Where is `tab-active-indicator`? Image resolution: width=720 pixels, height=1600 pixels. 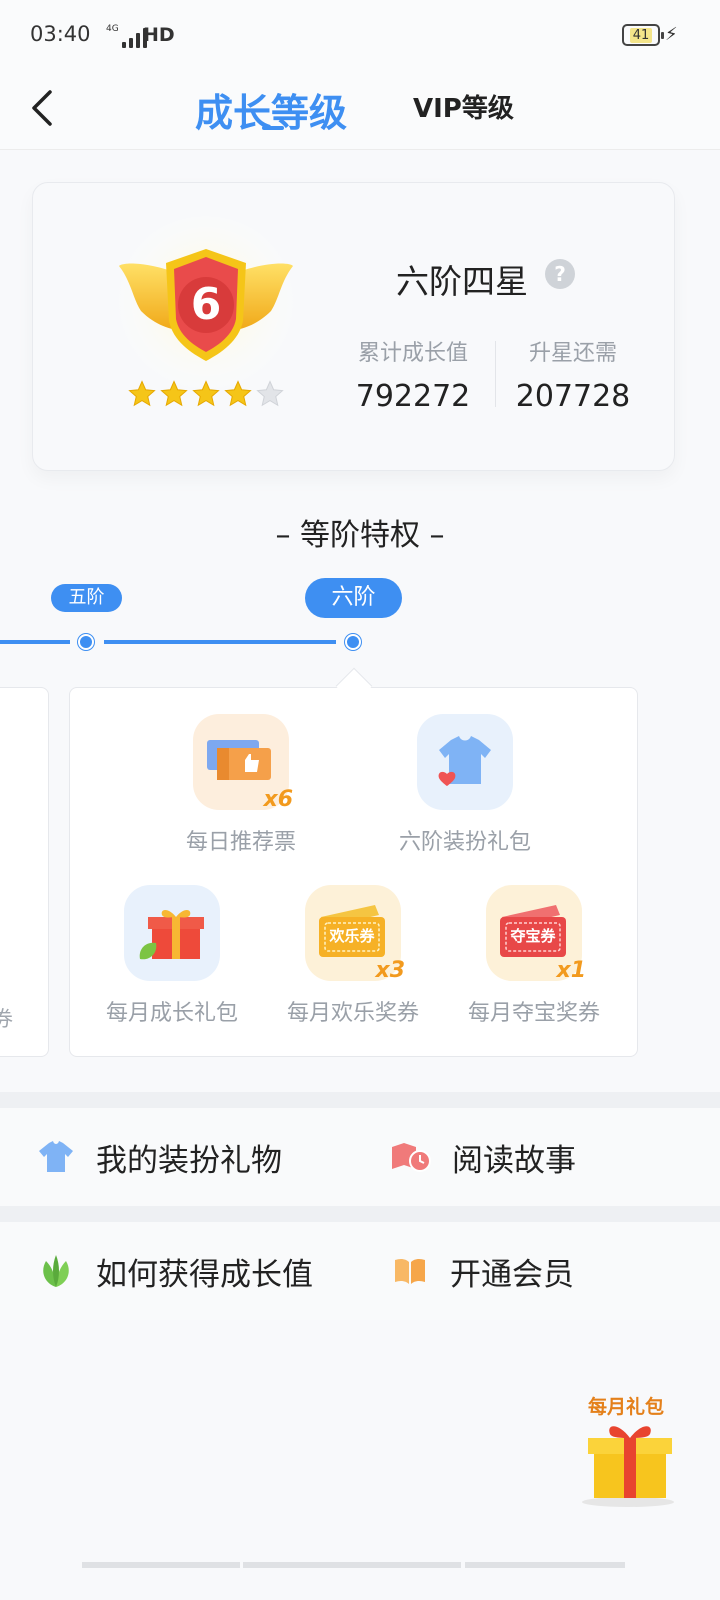 tab-active-indicator is located at coordinates (273, 128).